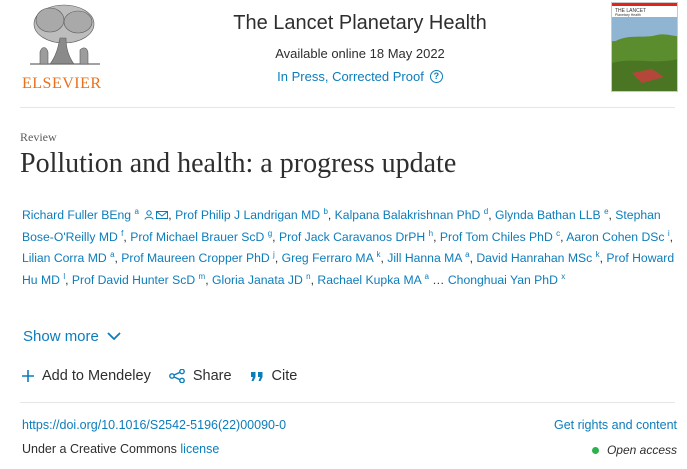 This screenshot has width=687, height=469. I want to click on author-link: Chonghuai Yan PhD x, so click(506, 279).